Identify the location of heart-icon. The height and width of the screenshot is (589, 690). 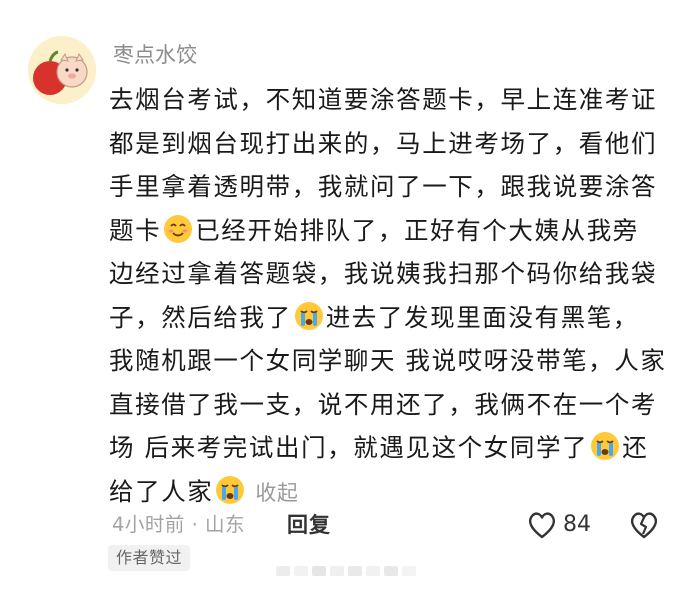
(542, 525).